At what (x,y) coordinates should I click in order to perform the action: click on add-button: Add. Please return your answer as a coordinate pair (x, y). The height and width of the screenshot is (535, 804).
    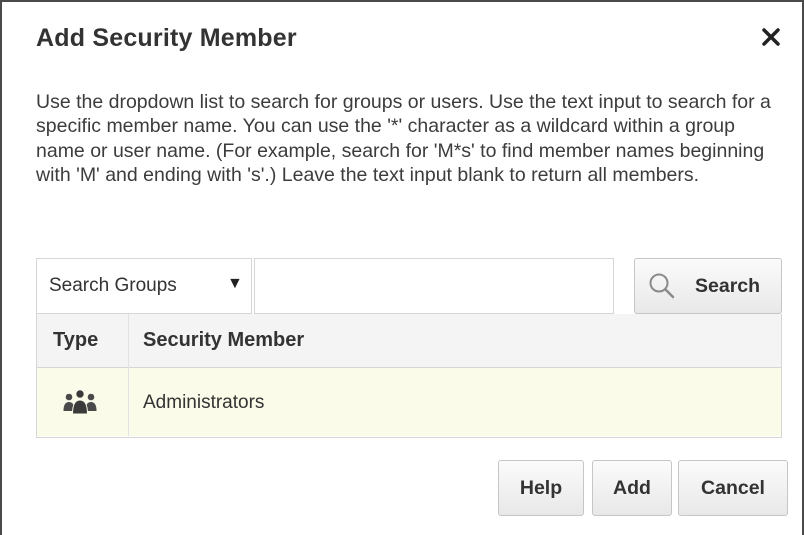
    Looking at the image, I should click on (632, 488).